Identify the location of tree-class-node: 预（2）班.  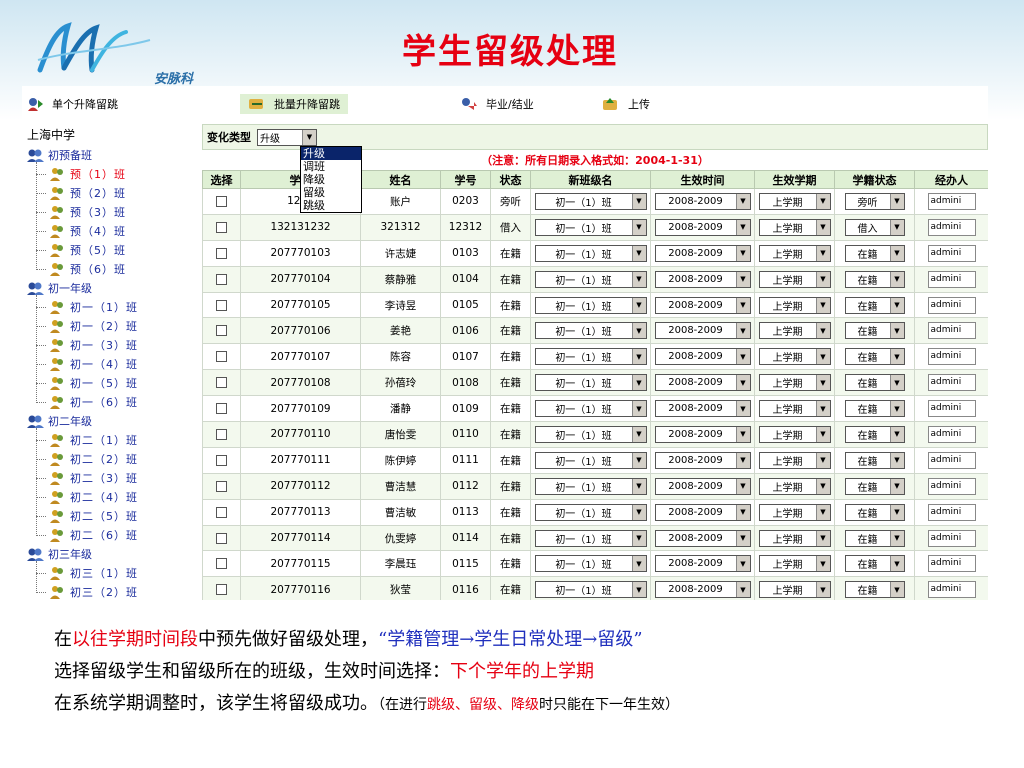
(88, 193).